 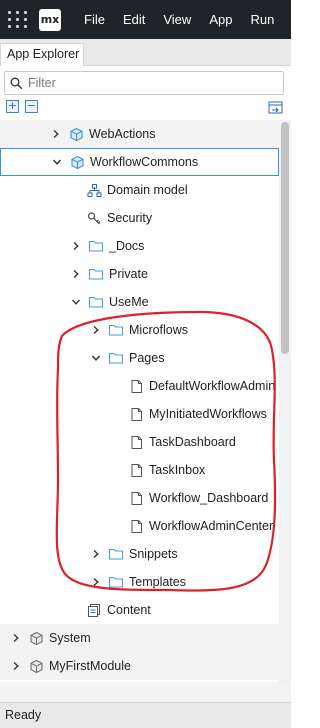 I want to click on tree-item-label: WorkflowAdminCenter, so click(x=211, y=526).